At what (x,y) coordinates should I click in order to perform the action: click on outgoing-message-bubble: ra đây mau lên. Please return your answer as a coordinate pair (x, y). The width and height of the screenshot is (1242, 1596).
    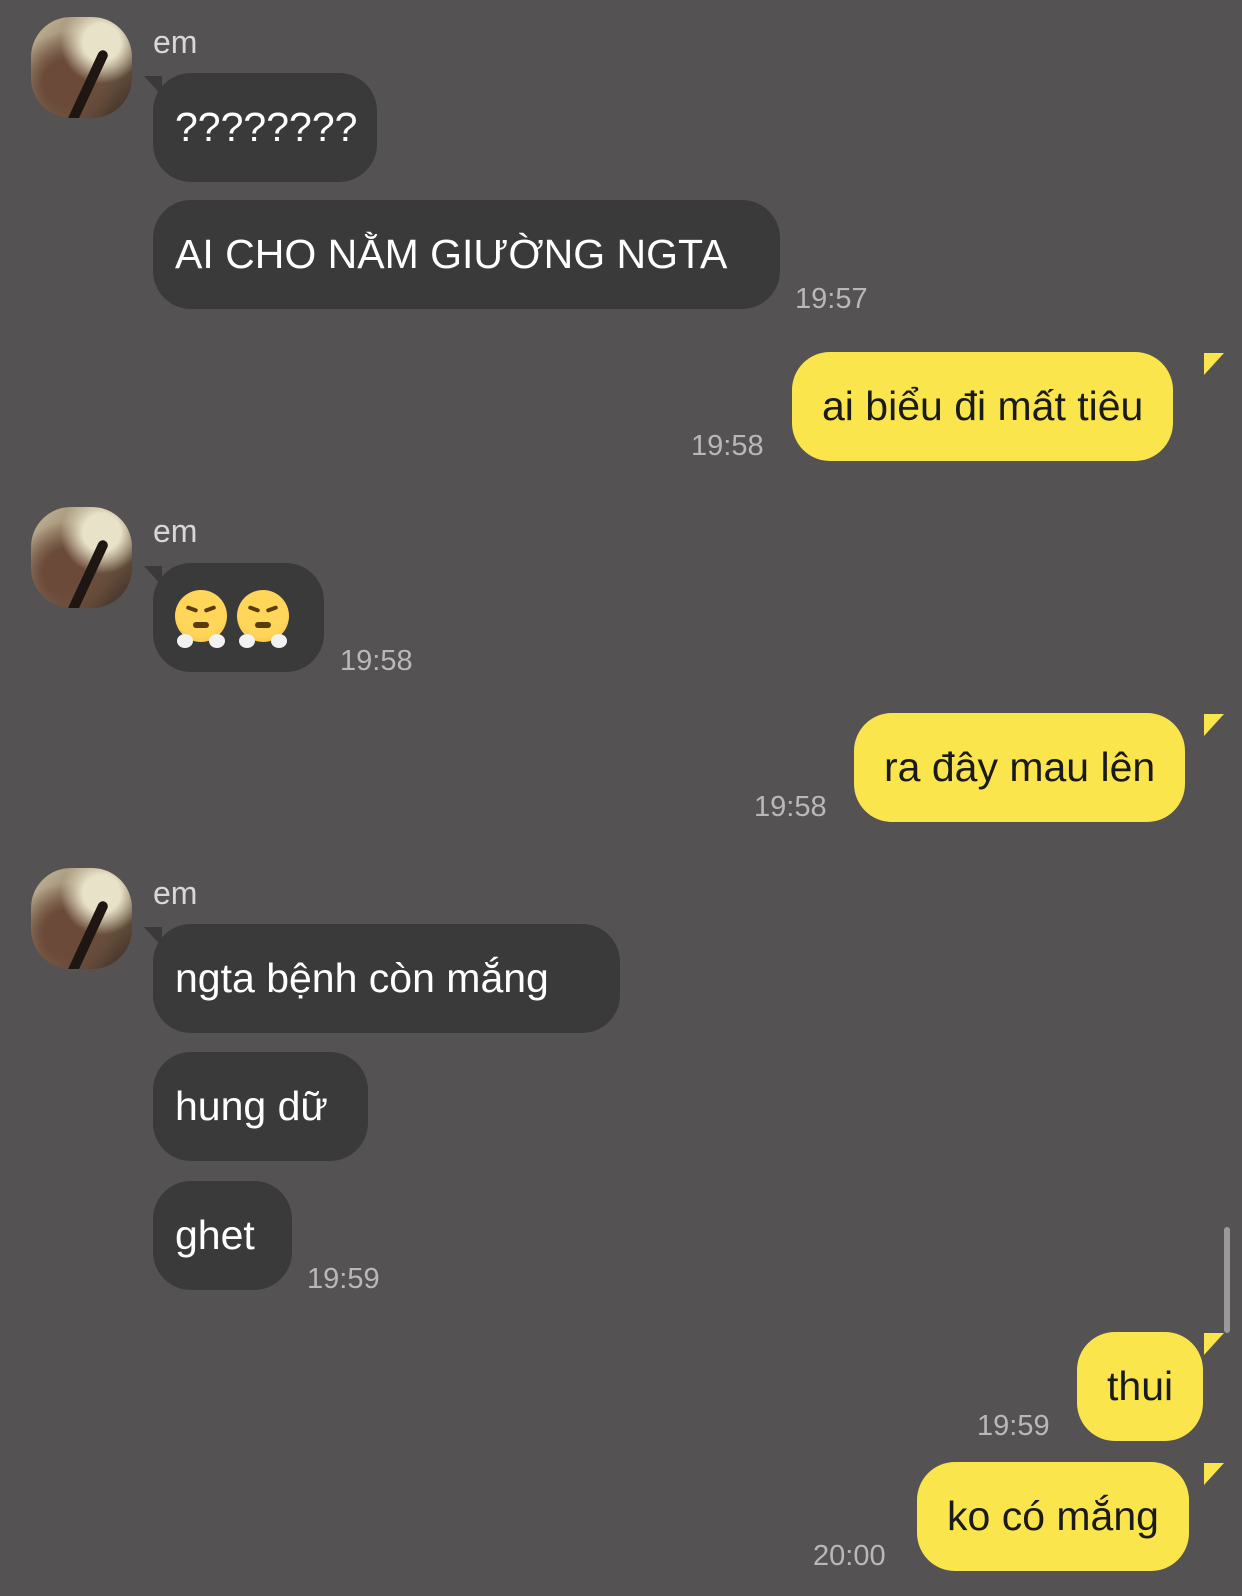
    Looking at the image, I should click on (1020, 767).